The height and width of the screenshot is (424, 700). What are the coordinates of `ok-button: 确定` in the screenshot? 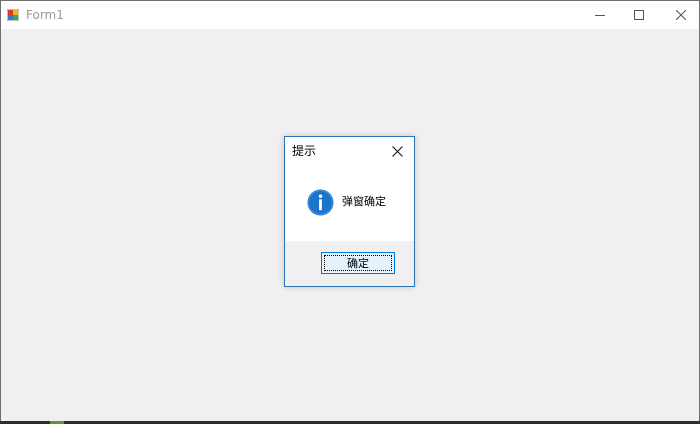 It's located at (358, 263).